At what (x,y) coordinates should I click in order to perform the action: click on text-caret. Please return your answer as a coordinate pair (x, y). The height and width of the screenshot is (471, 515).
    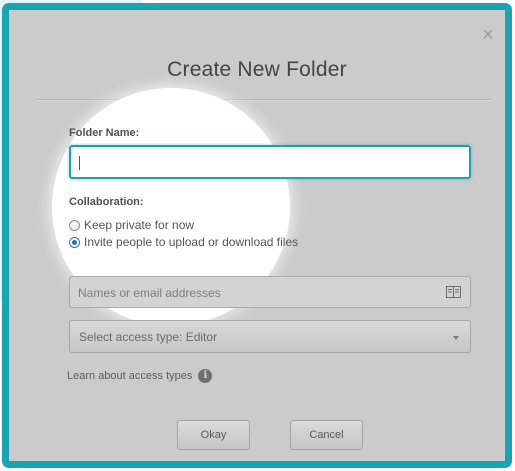
    Looking at the image, I should click on (79, 163).